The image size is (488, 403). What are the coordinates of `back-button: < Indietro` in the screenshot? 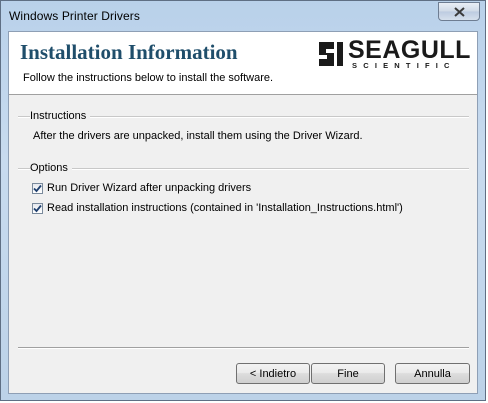 It's located at (273, 373).